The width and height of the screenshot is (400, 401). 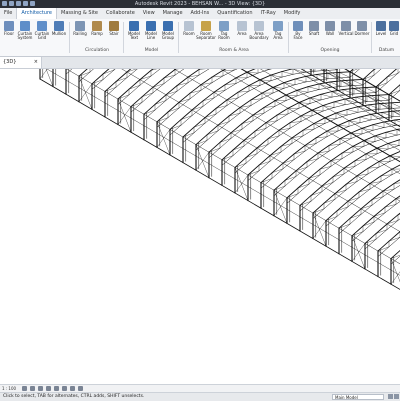 I want to click on sun-path-icon, so click(x=40, y=388).